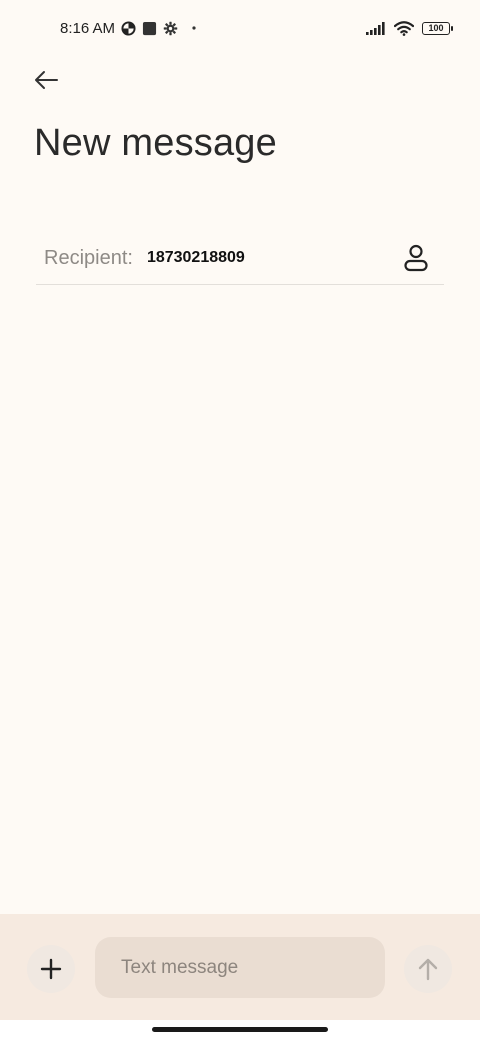  Describe the element at coordinates (170, 28) in the screenshot. I see `settings-notification-icon` at that location.